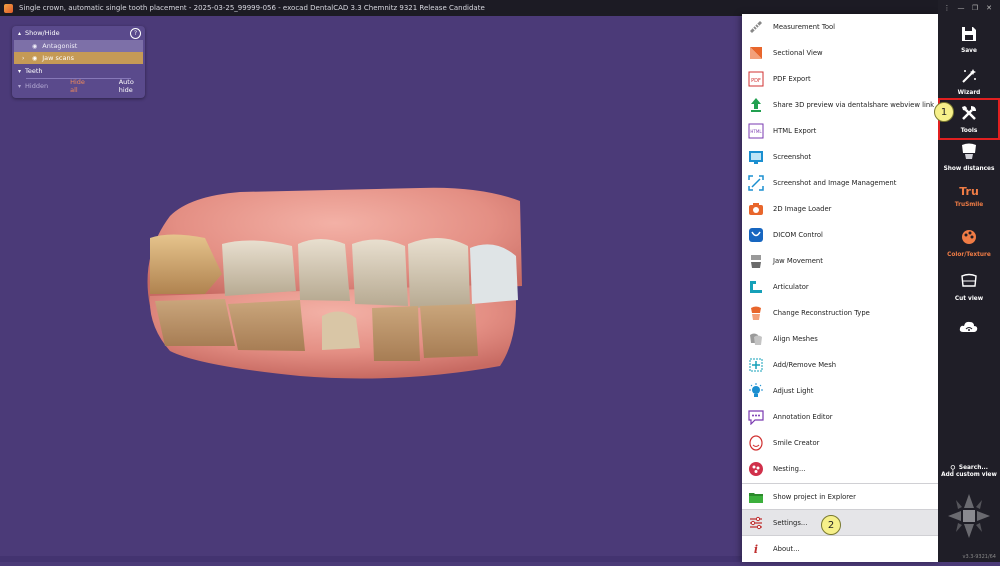  Describe the element at coordinates (969, 169) in the screenshot. I see `toolbar-label: Show distances` at that location.